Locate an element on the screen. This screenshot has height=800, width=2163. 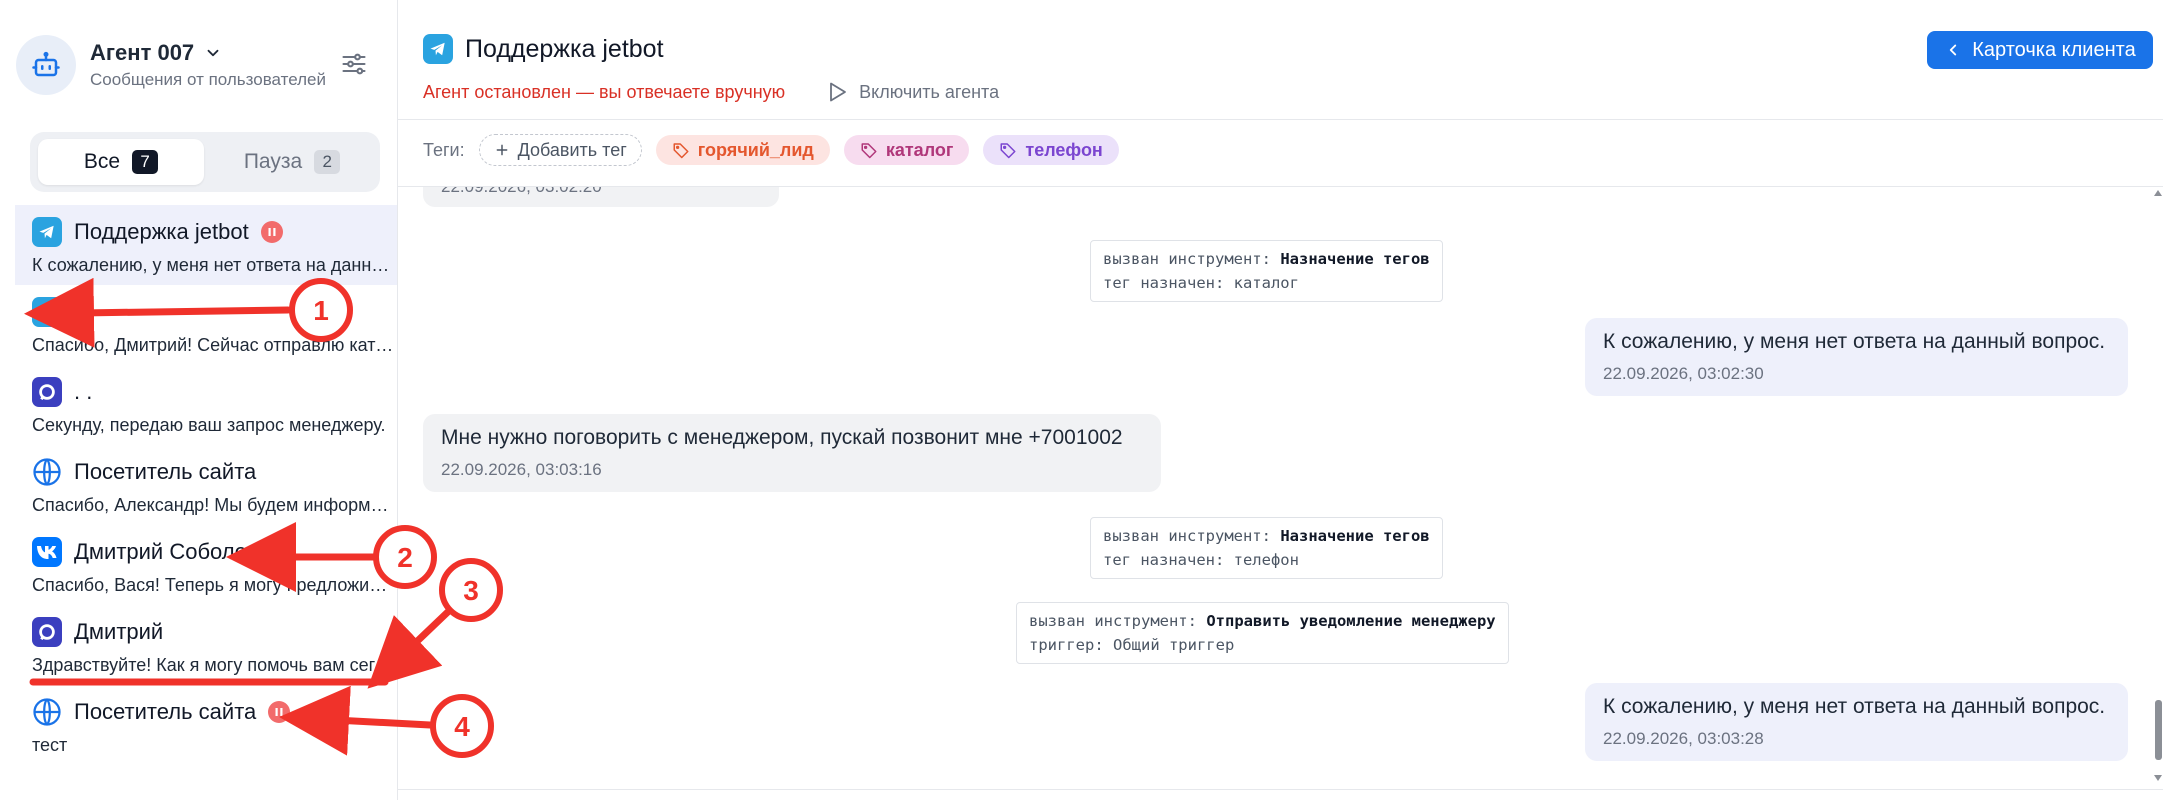
message-time: 22.09.2026, 03:03:16 is located at coordinates (521, 469).